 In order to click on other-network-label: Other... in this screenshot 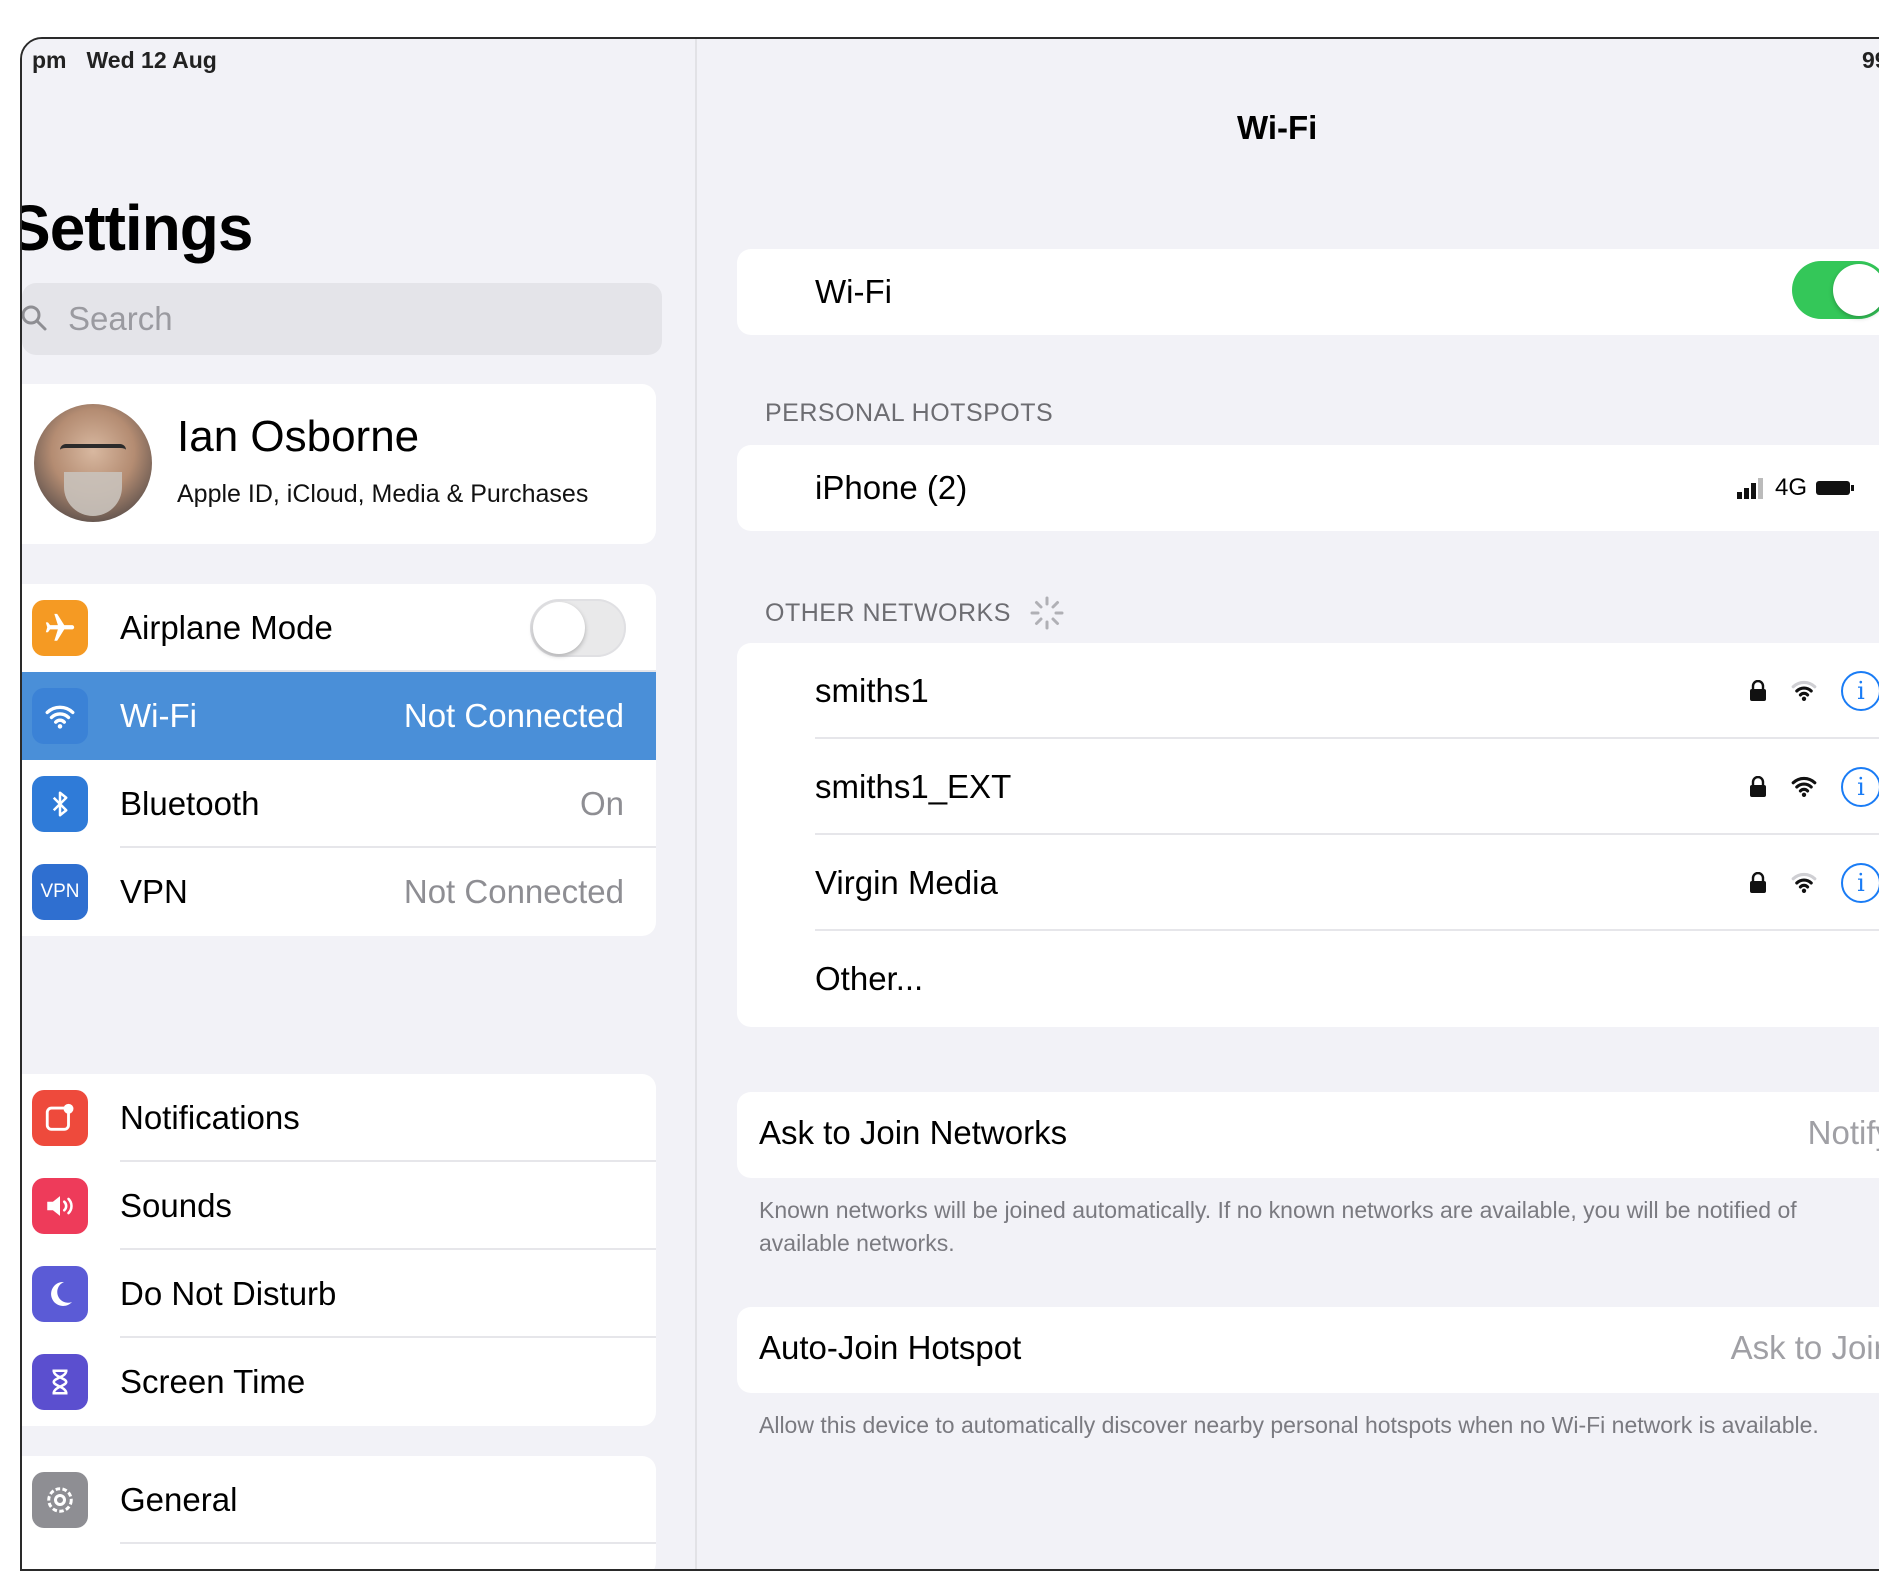, I will do `click(869, 978)`.